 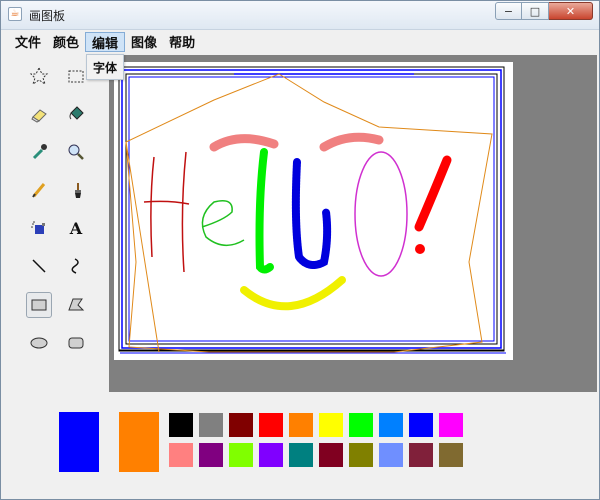 I want to click on text-icon: A, so click(x=76, y=228).